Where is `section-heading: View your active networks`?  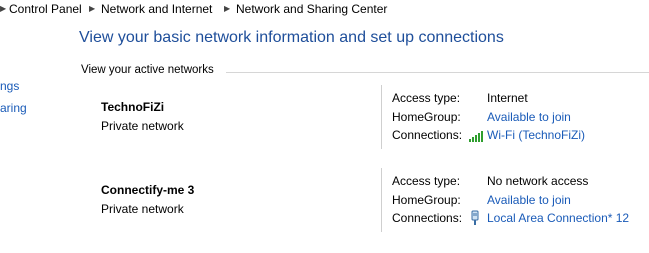
section-heading: View your active networks is located at coordinates (147, 70).